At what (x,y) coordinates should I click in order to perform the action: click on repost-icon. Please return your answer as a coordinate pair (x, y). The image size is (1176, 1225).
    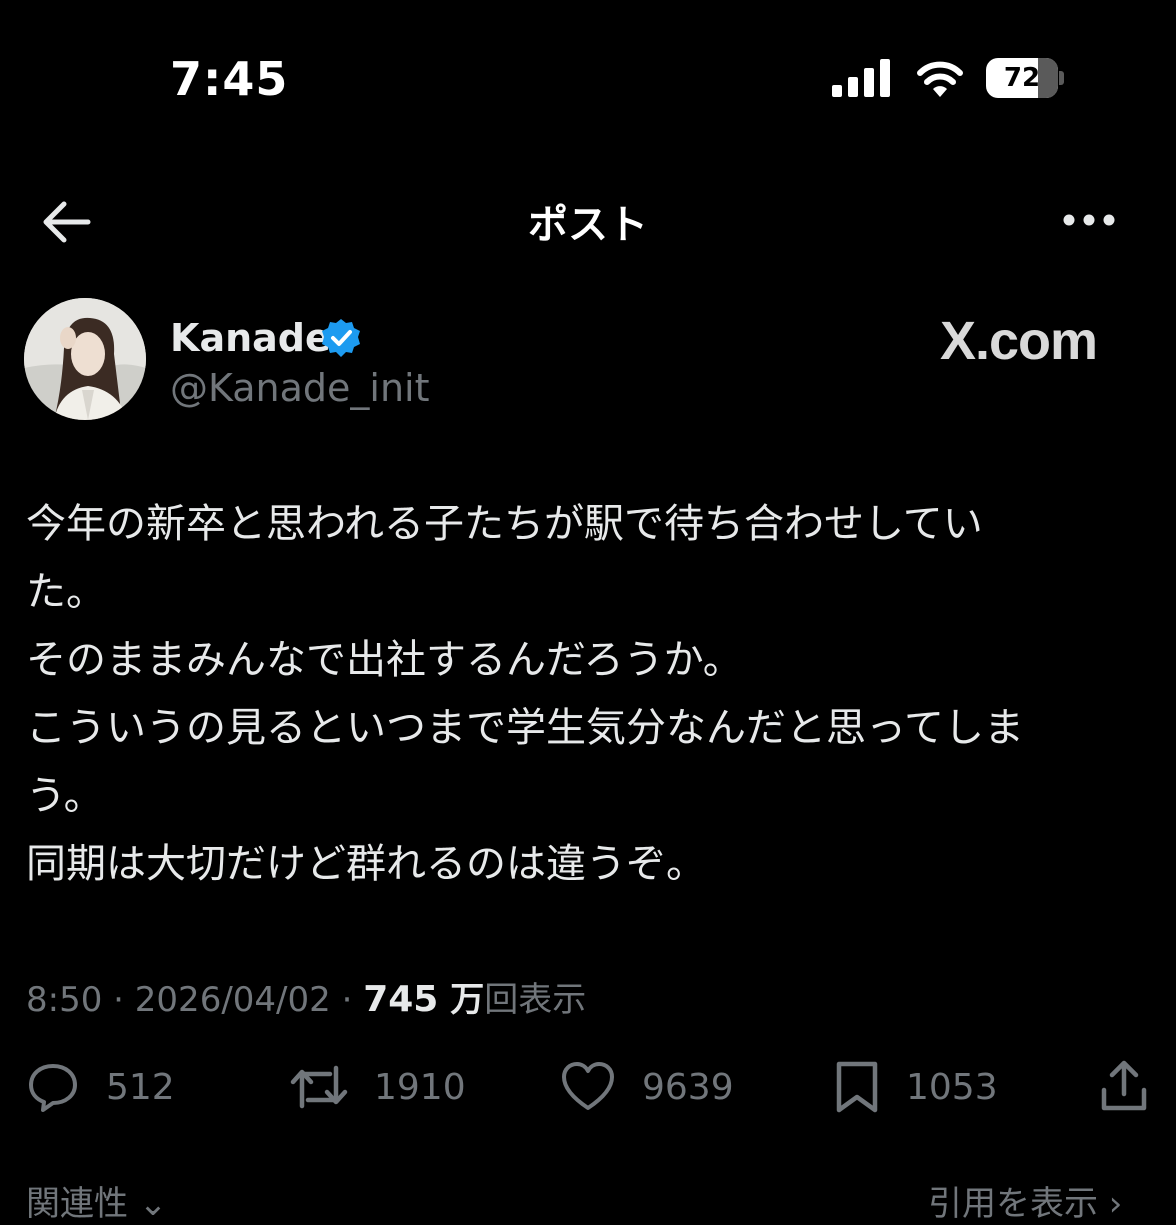
    Looking at the image, I should click on (319, 1087).